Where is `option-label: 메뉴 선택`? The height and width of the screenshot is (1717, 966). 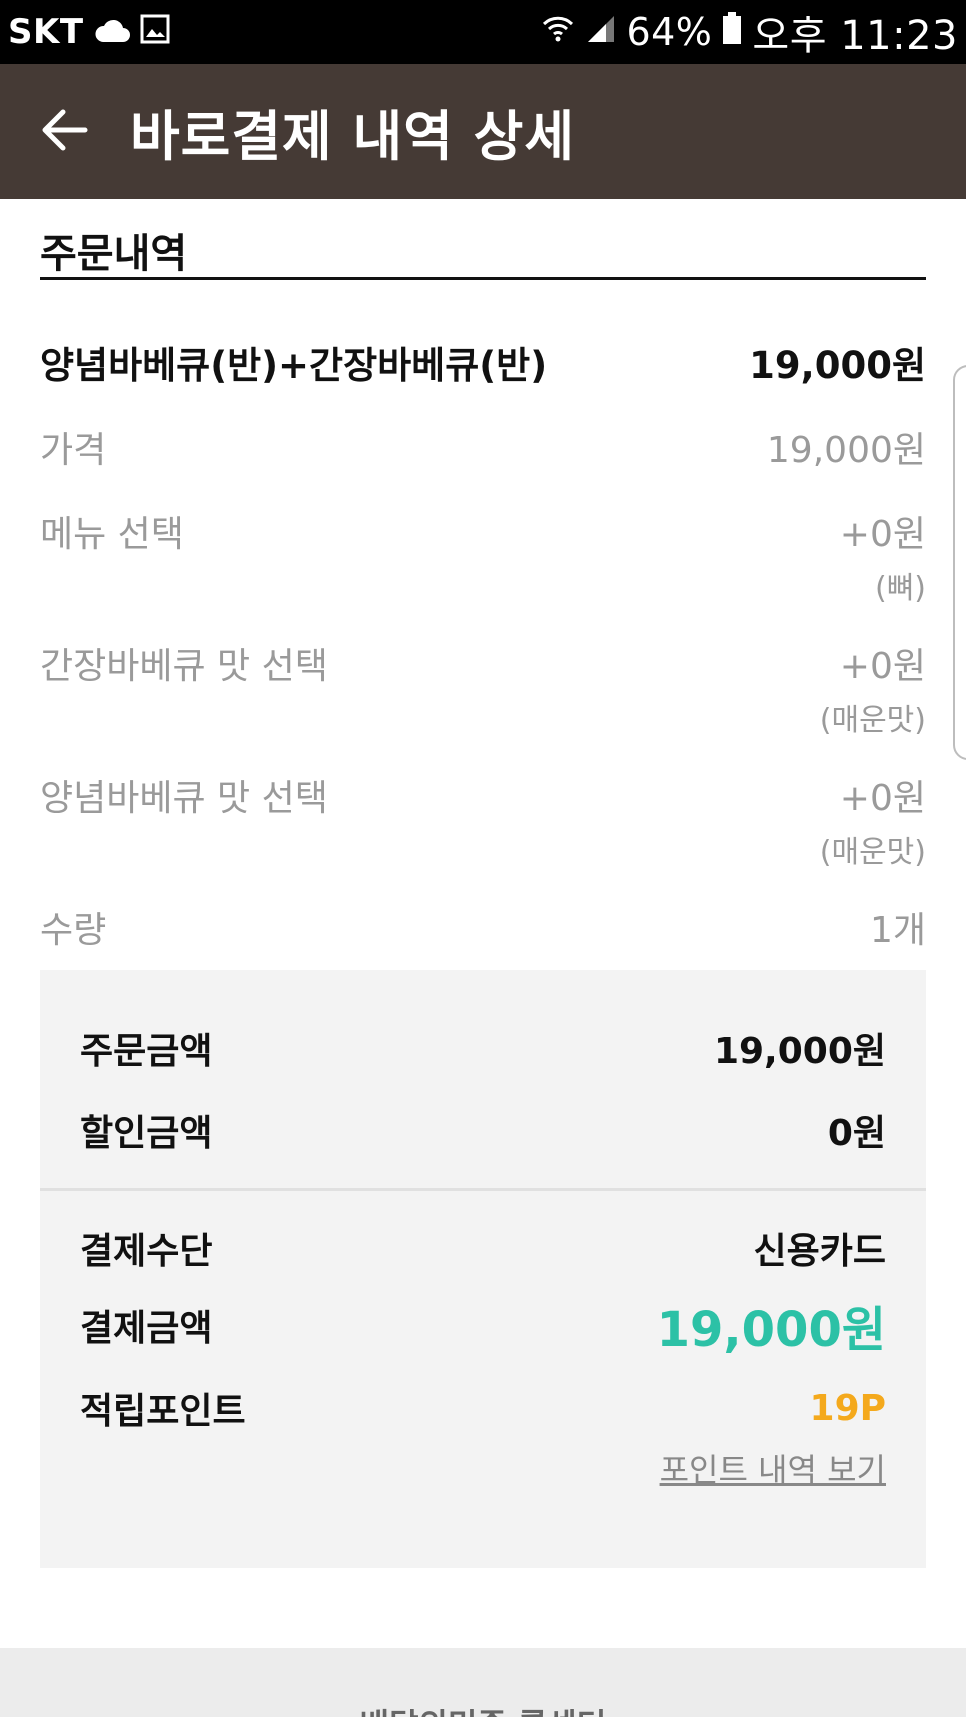 option-label: 메뉴 선택 is located at coordinates (112, 534).